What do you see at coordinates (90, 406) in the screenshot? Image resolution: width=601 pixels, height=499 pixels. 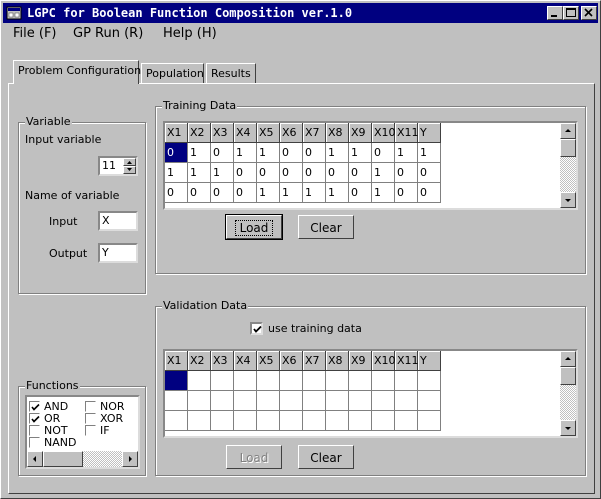 I see `function-nor-checkbox` at bounding box center [90, 406].